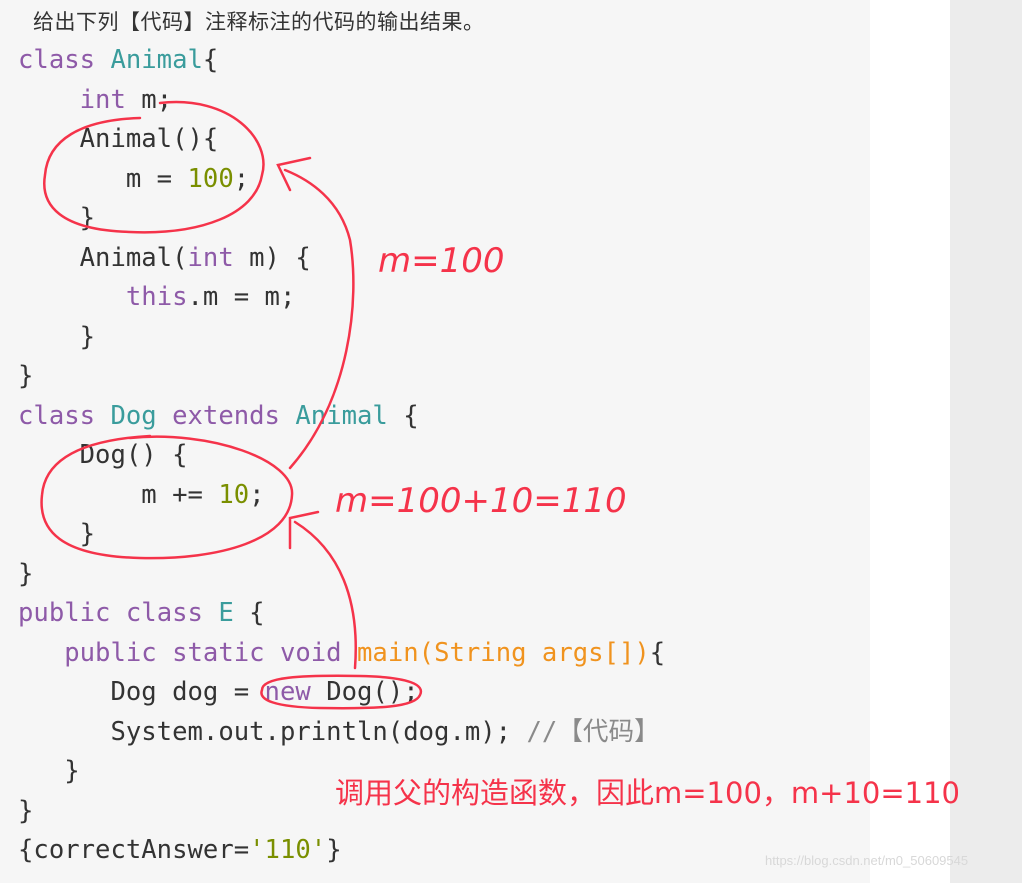  What do you see at coordinates (648, 793) in the screenshot?
I see `explanation-note: 调用父的构造函数，因此m=100，m+10=110` at bounding box center [648, 793].